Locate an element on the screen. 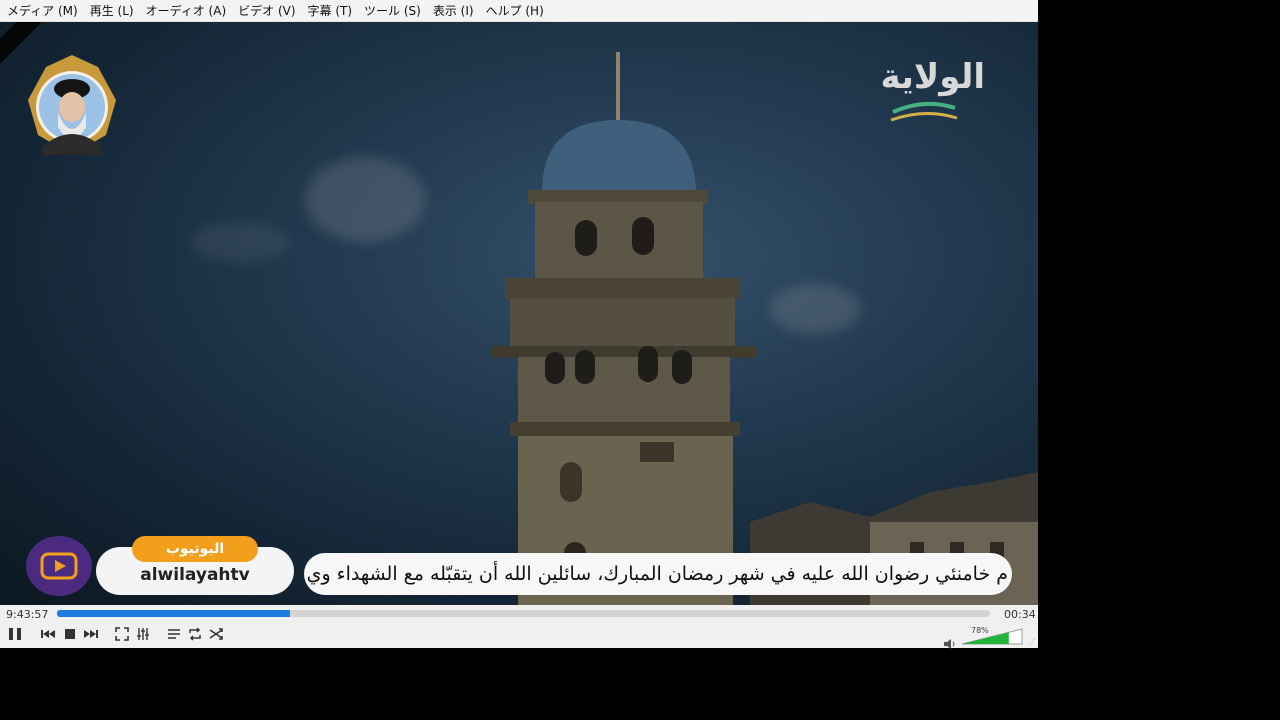 This screenshot has width=1280, height=720. menu-subtitle: 字幕 (T) is located at coordinates (331, 11).